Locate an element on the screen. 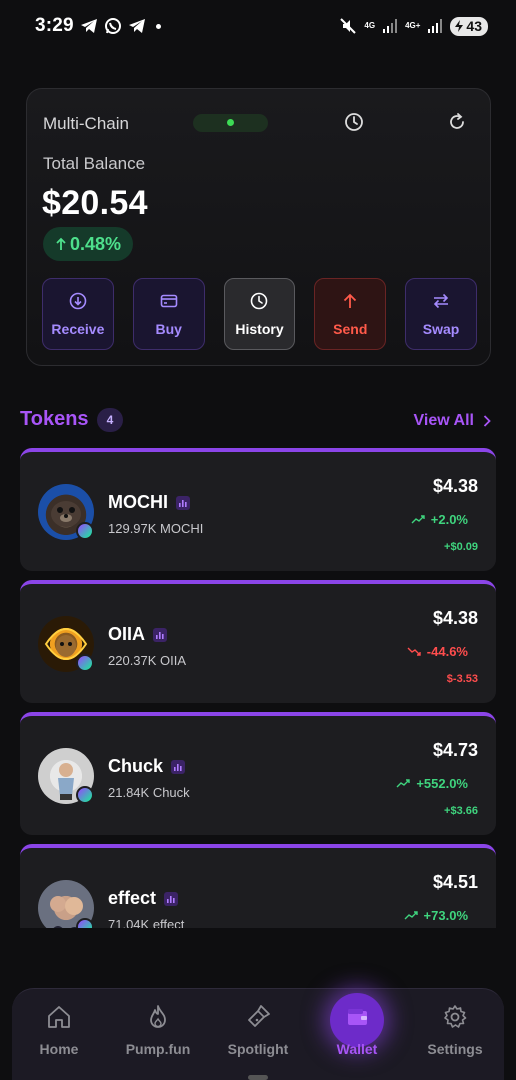  swap-button: Swap is located at coordinates (441, 314).